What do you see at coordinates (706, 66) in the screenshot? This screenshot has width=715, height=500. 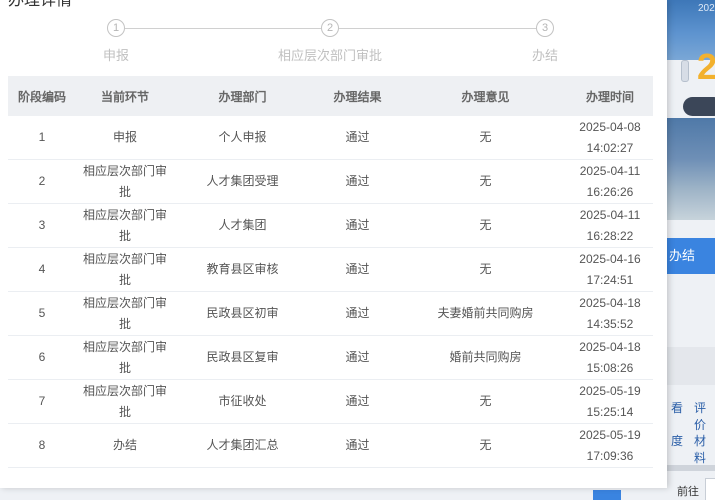 I see `background-big-digit: 2` at bounding box center [706, 66].